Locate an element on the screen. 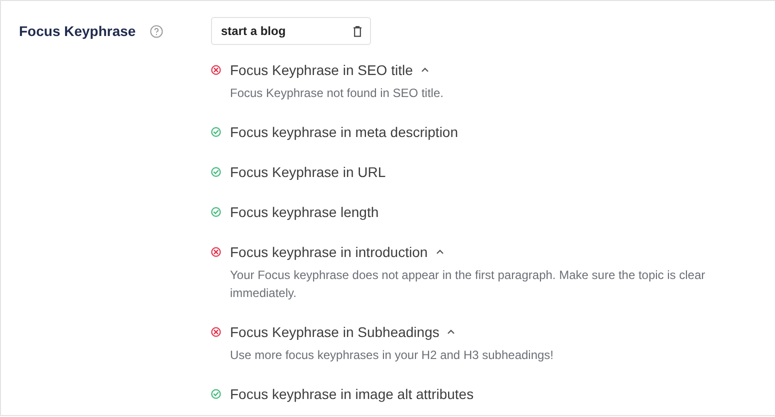 Image resolution: width=775 pixels, height=417 pixels. help-icon is located at coordinates (156, 31).